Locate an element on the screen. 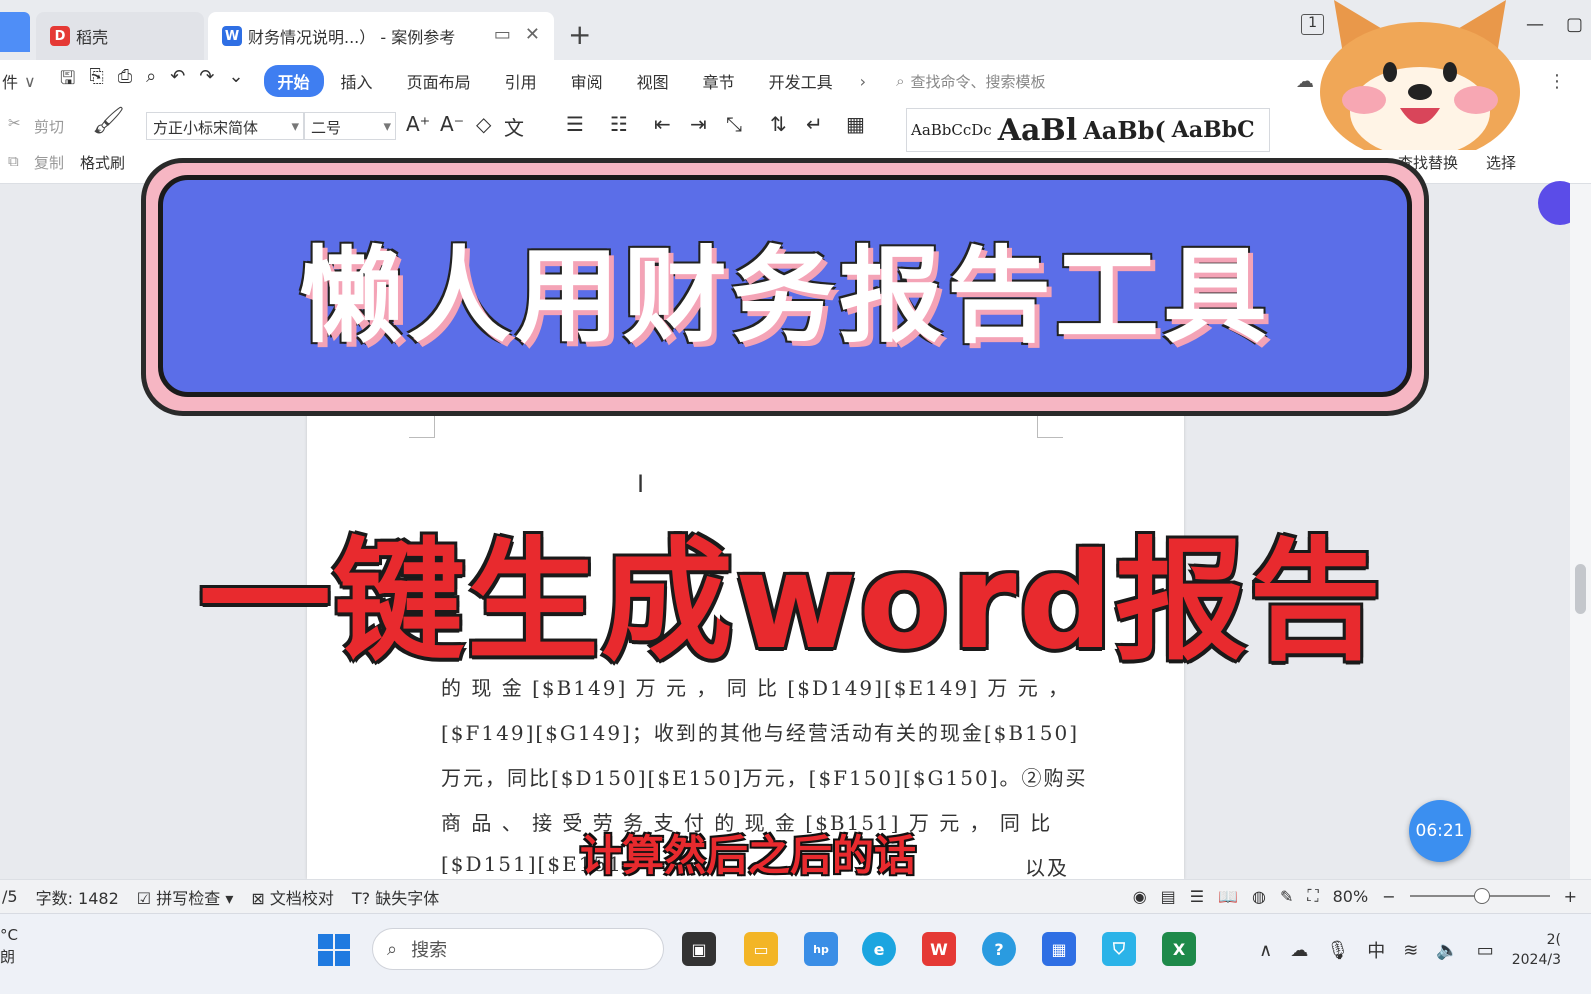 This screenshot has height=994, width=1591. increase-indent-icon: ⇥ is located at coordinates (698, 124).